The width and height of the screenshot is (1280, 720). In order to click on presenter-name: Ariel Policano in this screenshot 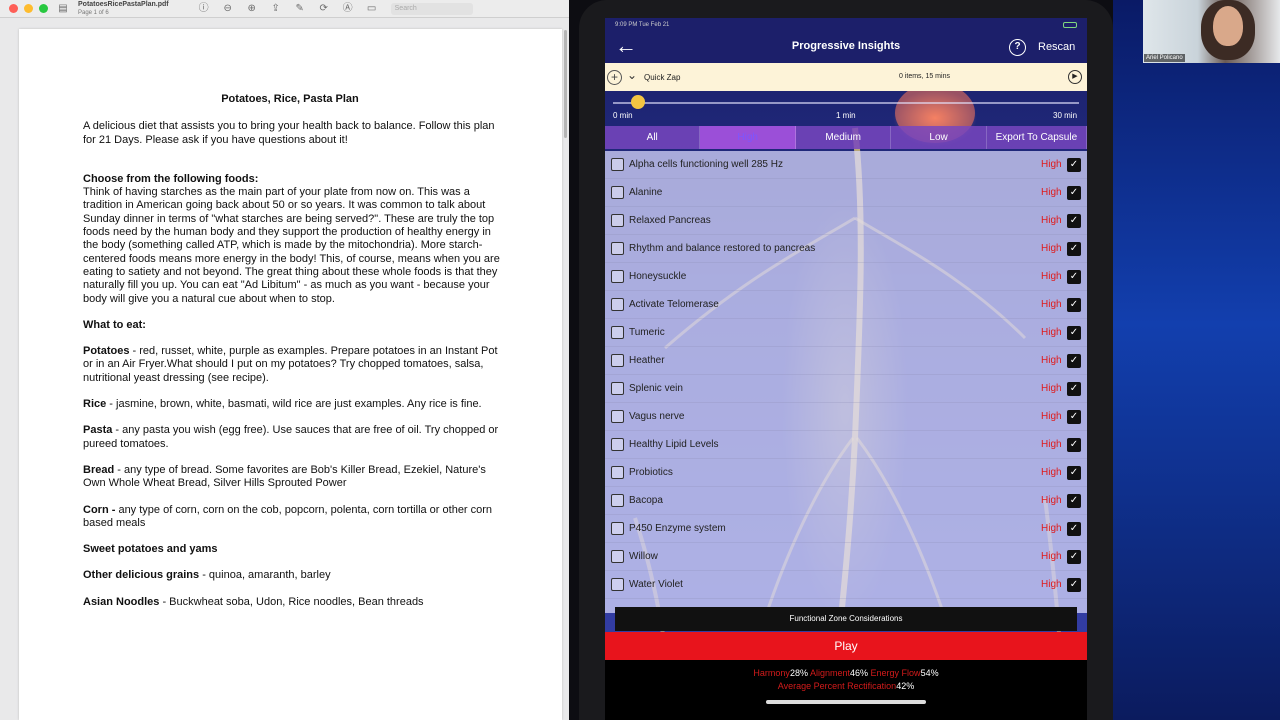, I will do `click(1164, 58)`.